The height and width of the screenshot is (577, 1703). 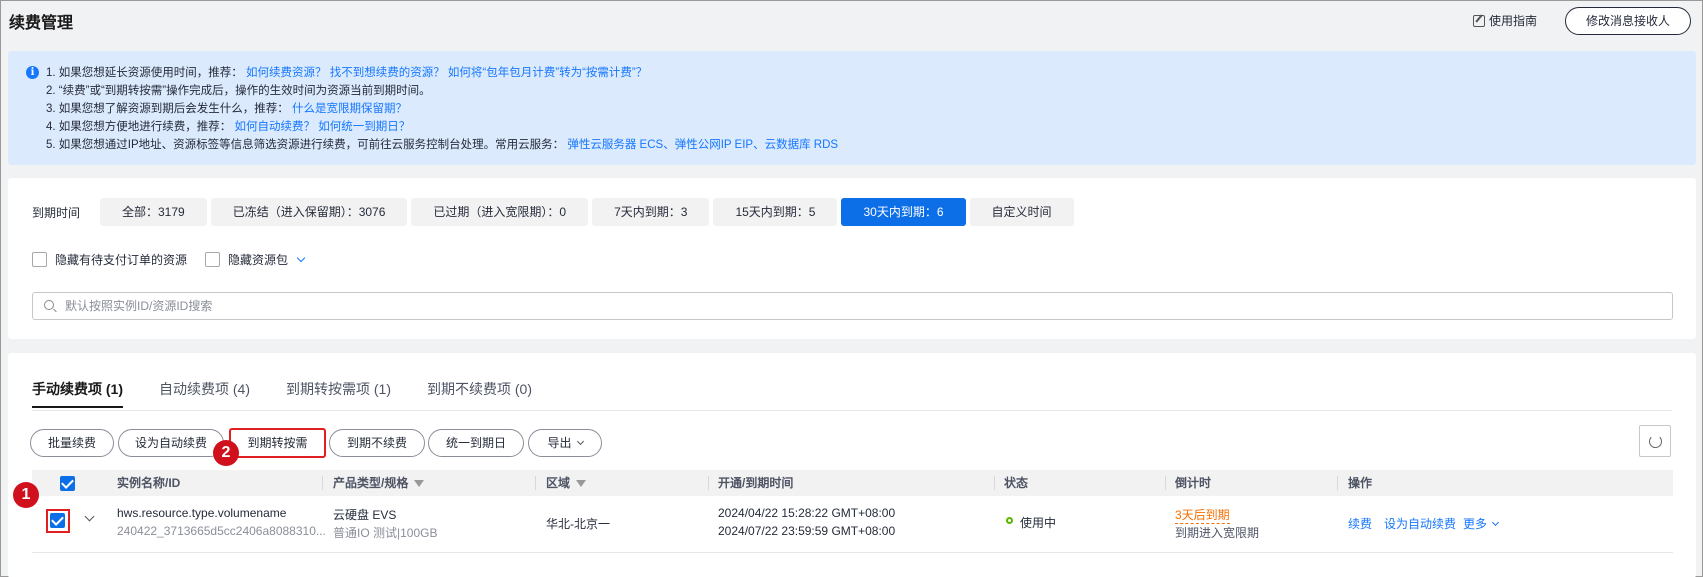 I want to click on expiry-label: 到期时间, so click(x=56, y=213).